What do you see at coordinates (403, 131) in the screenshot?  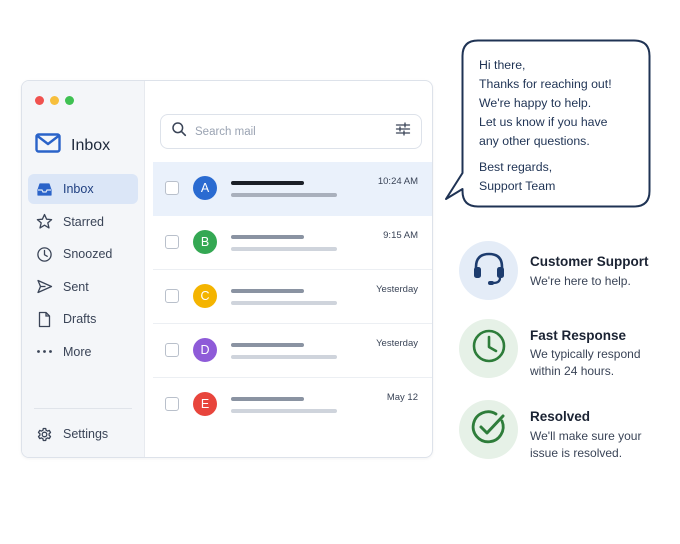 I see `filter-sliders-icon` at bounding box center [403, 131].